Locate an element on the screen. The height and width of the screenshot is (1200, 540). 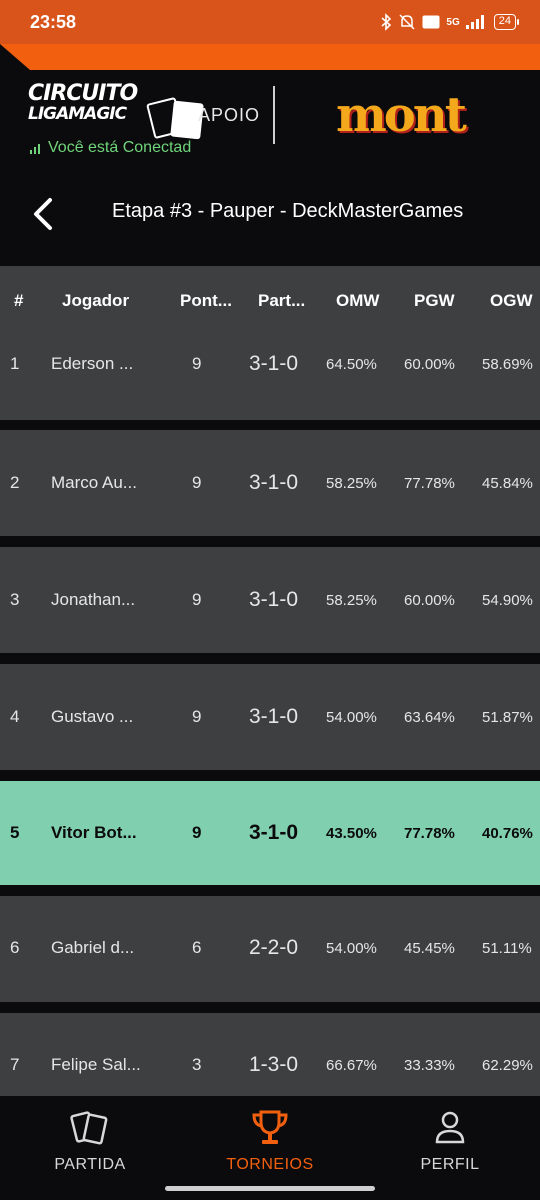
accent-strip is located at coordinates (270, 57).